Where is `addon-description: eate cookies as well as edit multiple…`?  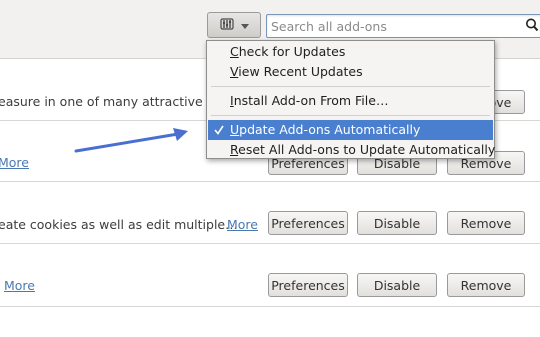
addon-description: eate cookies as well as edit multiple… is located at coordinates (119, 224).